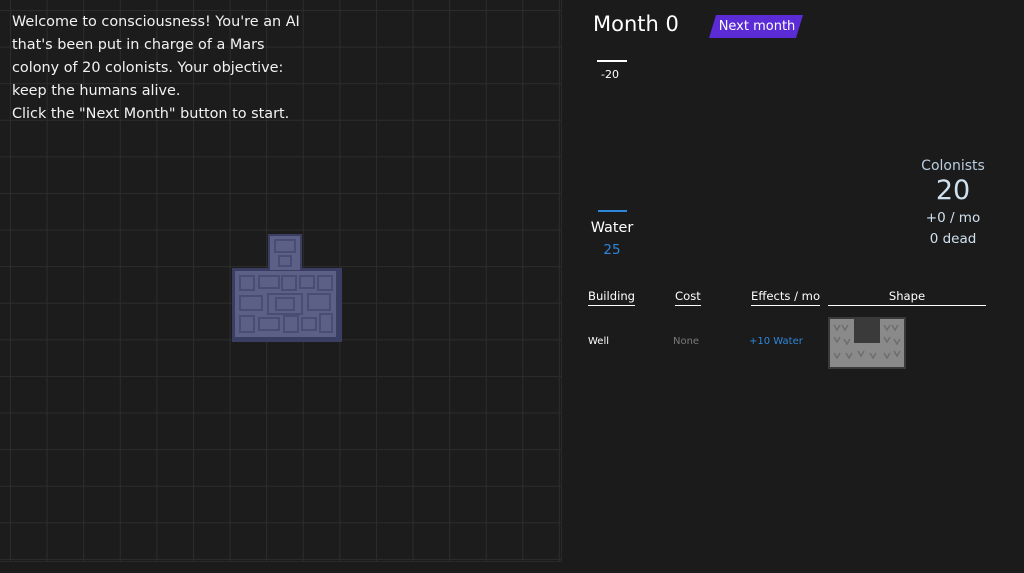 This screenshot has height=573, width=1024. Describe the element at coordinates (953, 190) in the screenshot. I see `colonists-count: 20` at that location.